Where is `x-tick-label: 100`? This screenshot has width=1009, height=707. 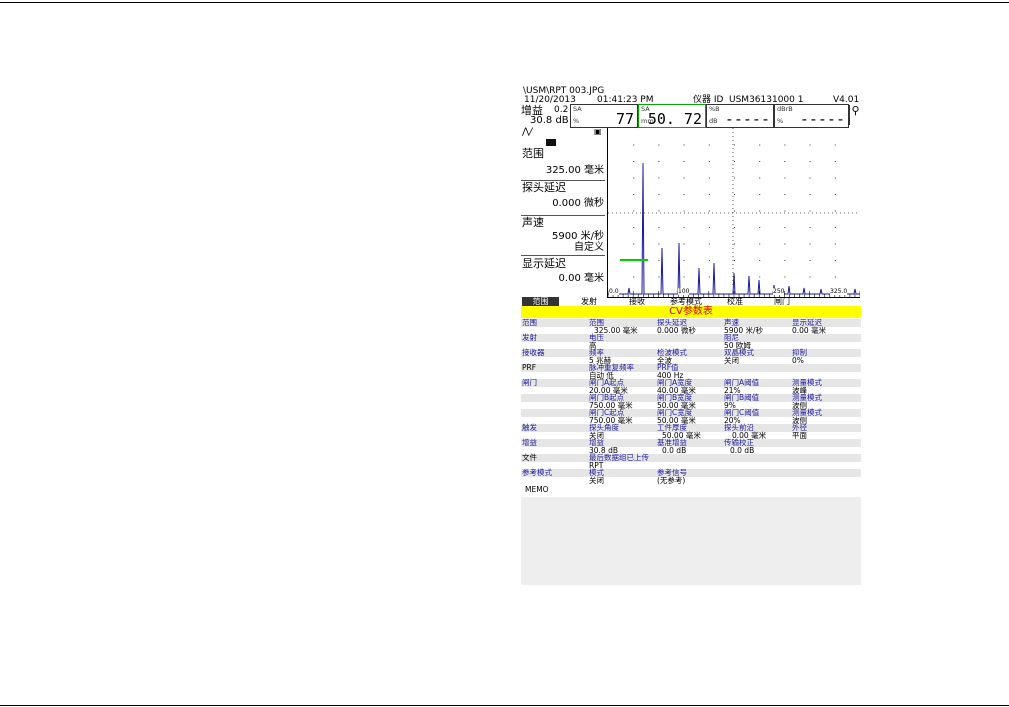 x-tick-label: 100 is located at coordinates (684, 291).